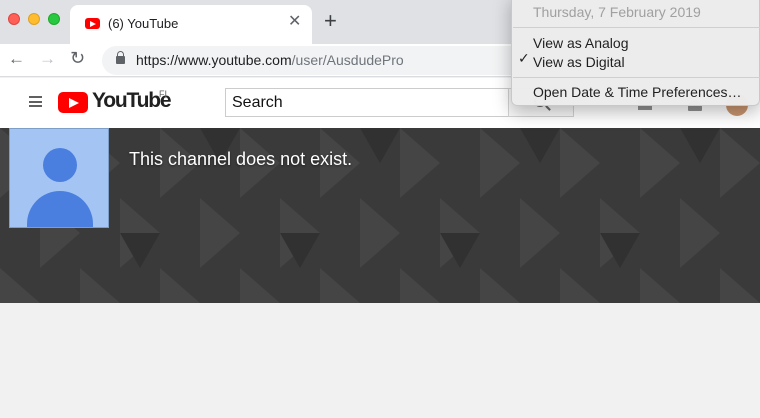 Image resolution: width=760 pixels, height=418 pixels. What do you see at coordinates (54, 19) in the screenshot?
I see `fullscreen-window-button` at bounding box center [54, 19].